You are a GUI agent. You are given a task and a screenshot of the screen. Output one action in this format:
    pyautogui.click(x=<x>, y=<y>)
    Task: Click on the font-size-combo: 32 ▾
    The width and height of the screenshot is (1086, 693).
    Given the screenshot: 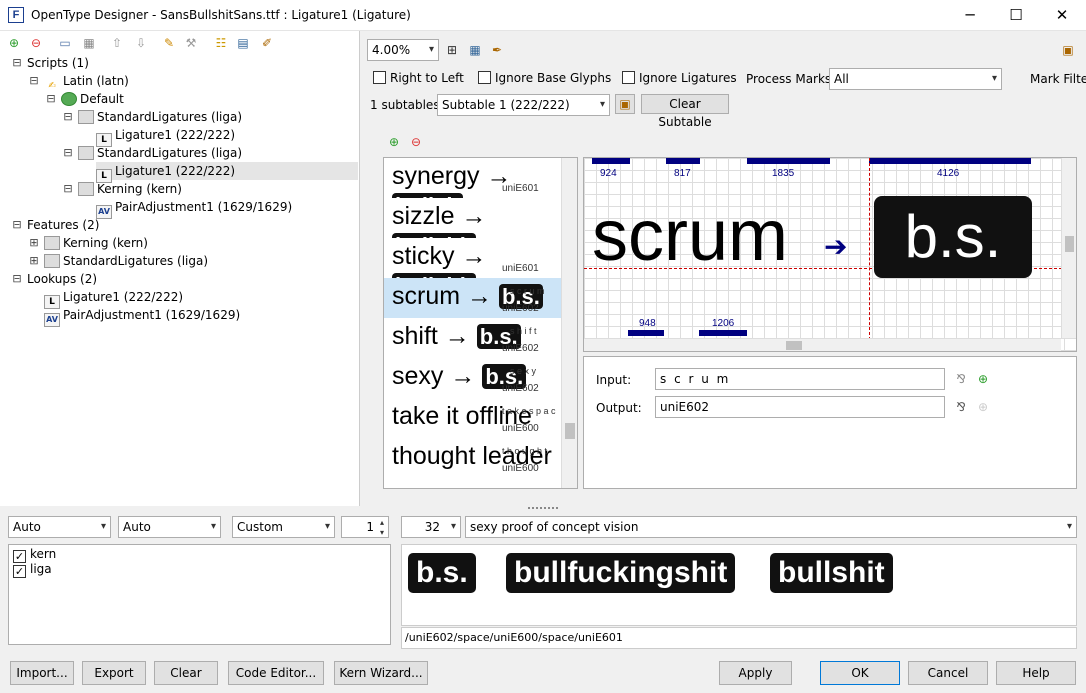 What is the action you would take?
    pyautogui.click(x=431, y=527)
    